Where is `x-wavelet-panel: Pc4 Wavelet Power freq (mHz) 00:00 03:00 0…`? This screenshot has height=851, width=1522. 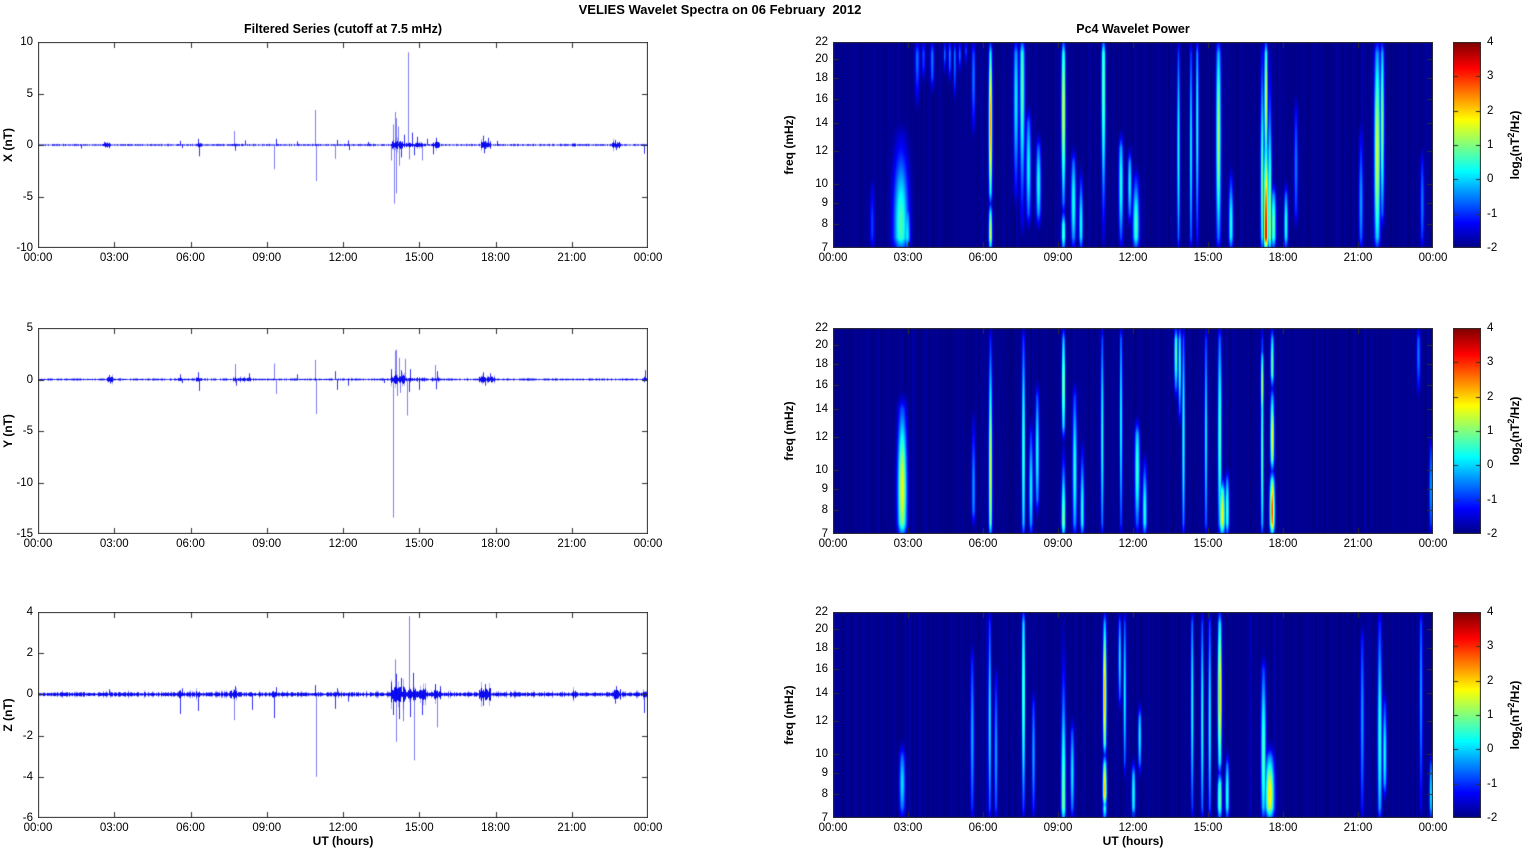
x-wavelet-panel: Pc4 Wavelet Power freq (mHz) 00:00 03:00 0… is located at coordinates (1114, 143).